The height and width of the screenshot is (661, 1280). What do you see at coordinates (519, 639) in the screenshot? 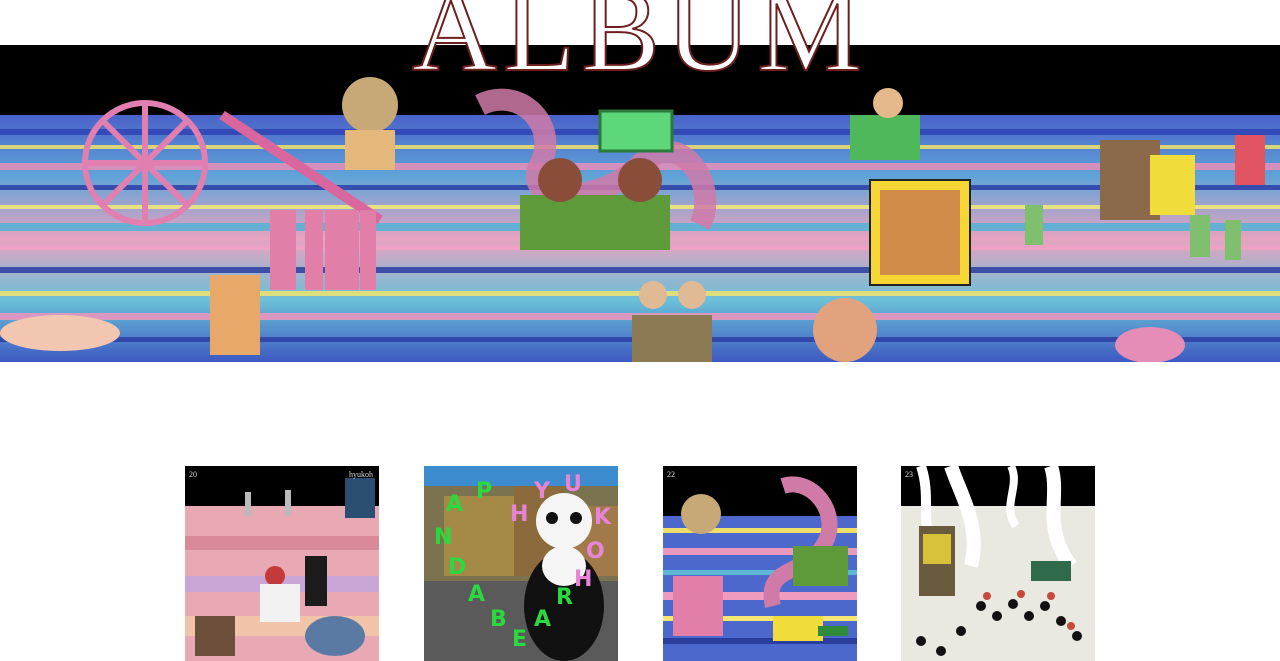
I see `cover-letter: E` at bounding box center [519, 639].